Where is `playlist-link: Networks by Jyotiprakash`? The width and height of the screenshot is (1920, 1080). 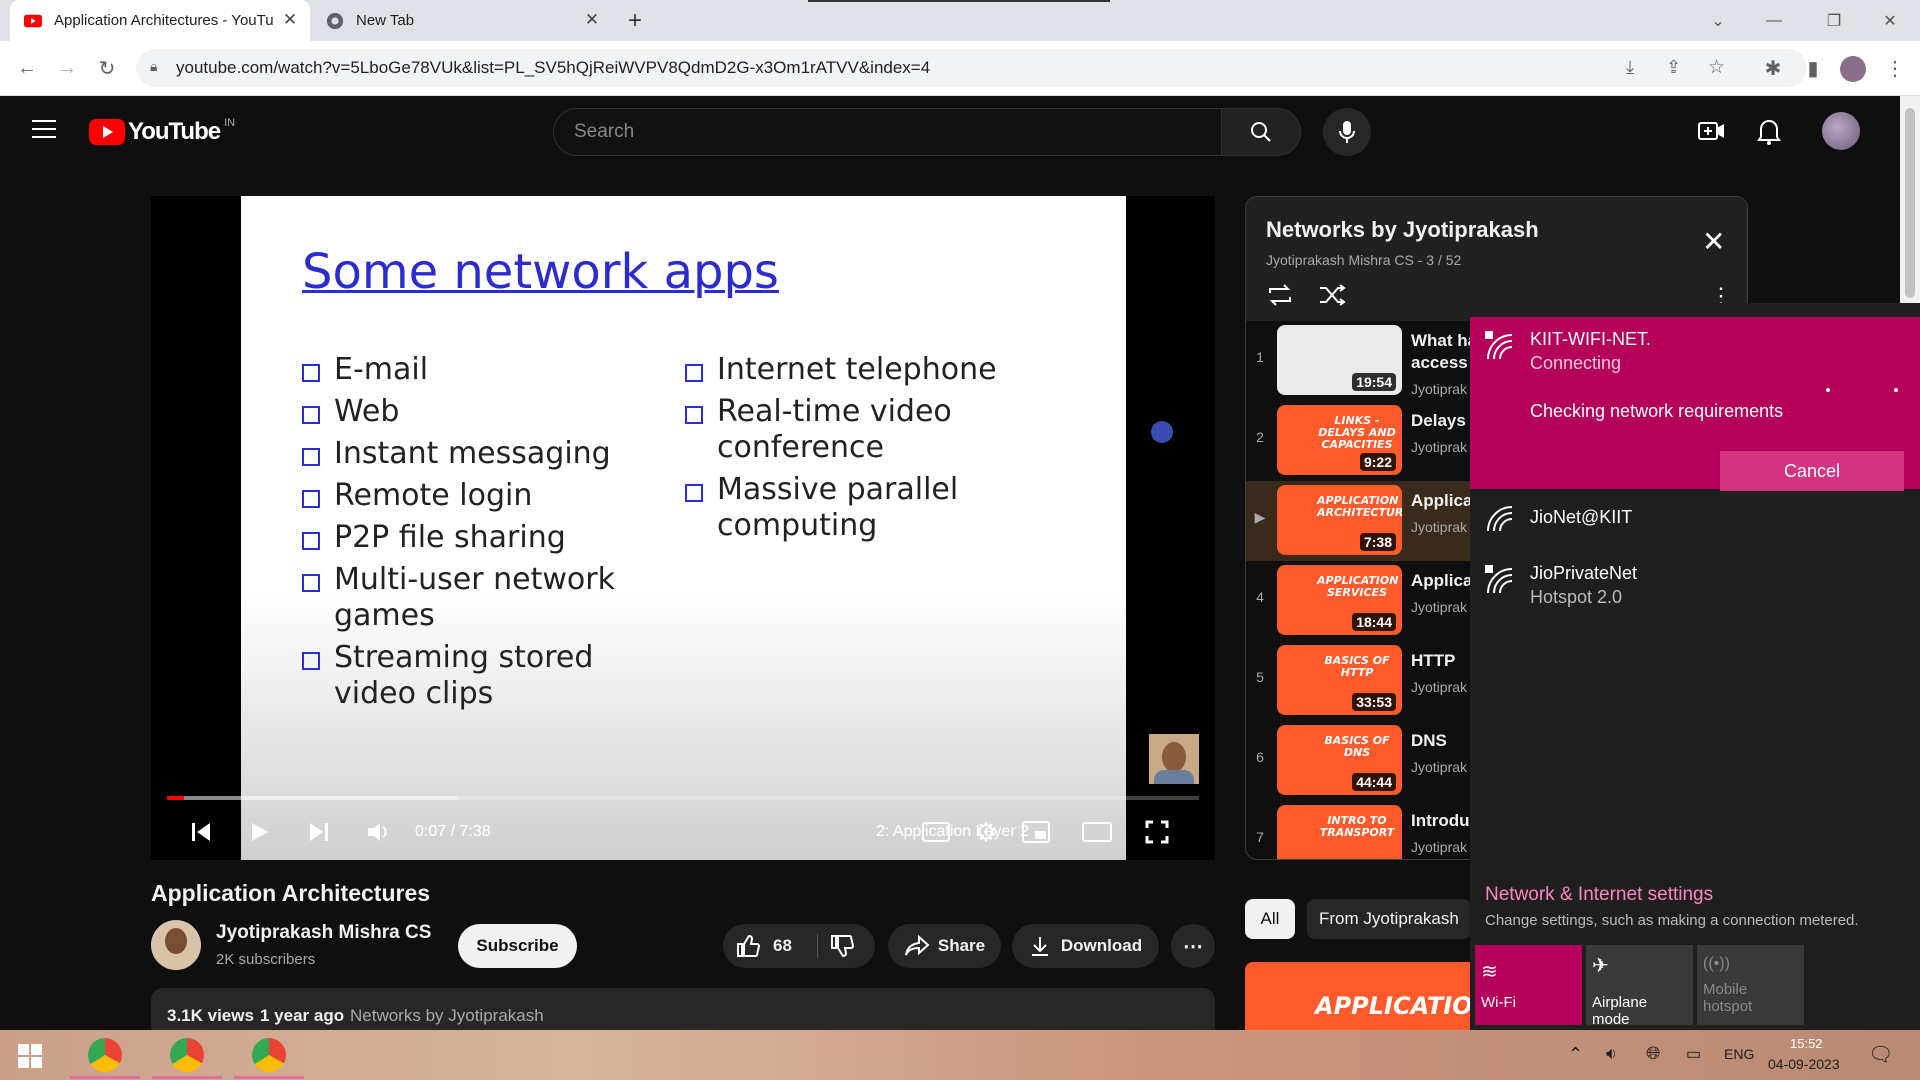
playlist-link: Networks by Jyotiprakash is located at coordinates (447, 1016).